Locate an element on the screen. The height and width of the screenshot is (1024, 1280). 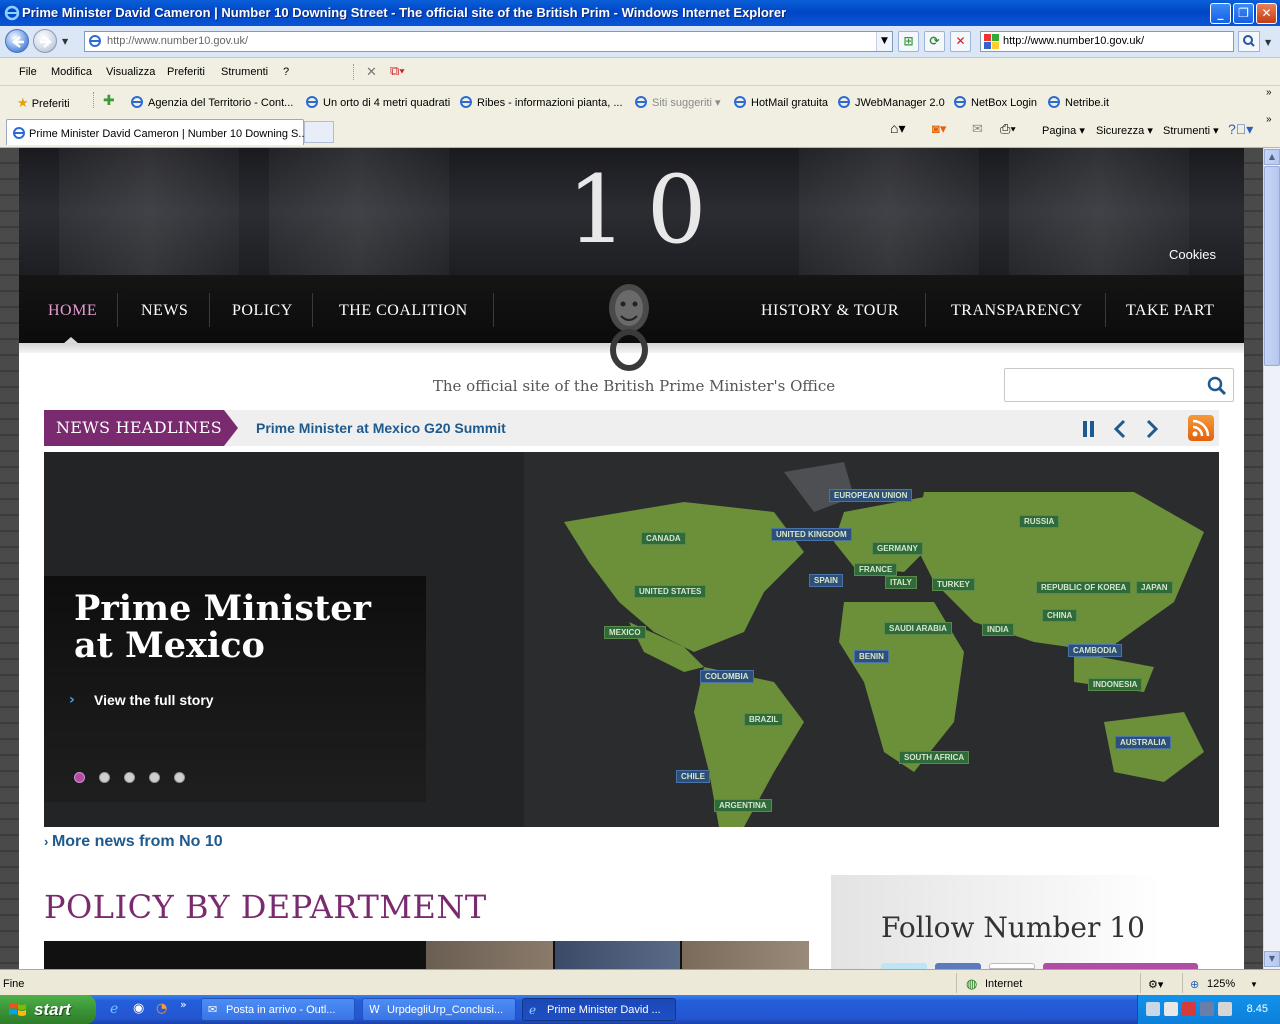
scroll-up-icon: ▲ is located at coordinates (1272, 157).